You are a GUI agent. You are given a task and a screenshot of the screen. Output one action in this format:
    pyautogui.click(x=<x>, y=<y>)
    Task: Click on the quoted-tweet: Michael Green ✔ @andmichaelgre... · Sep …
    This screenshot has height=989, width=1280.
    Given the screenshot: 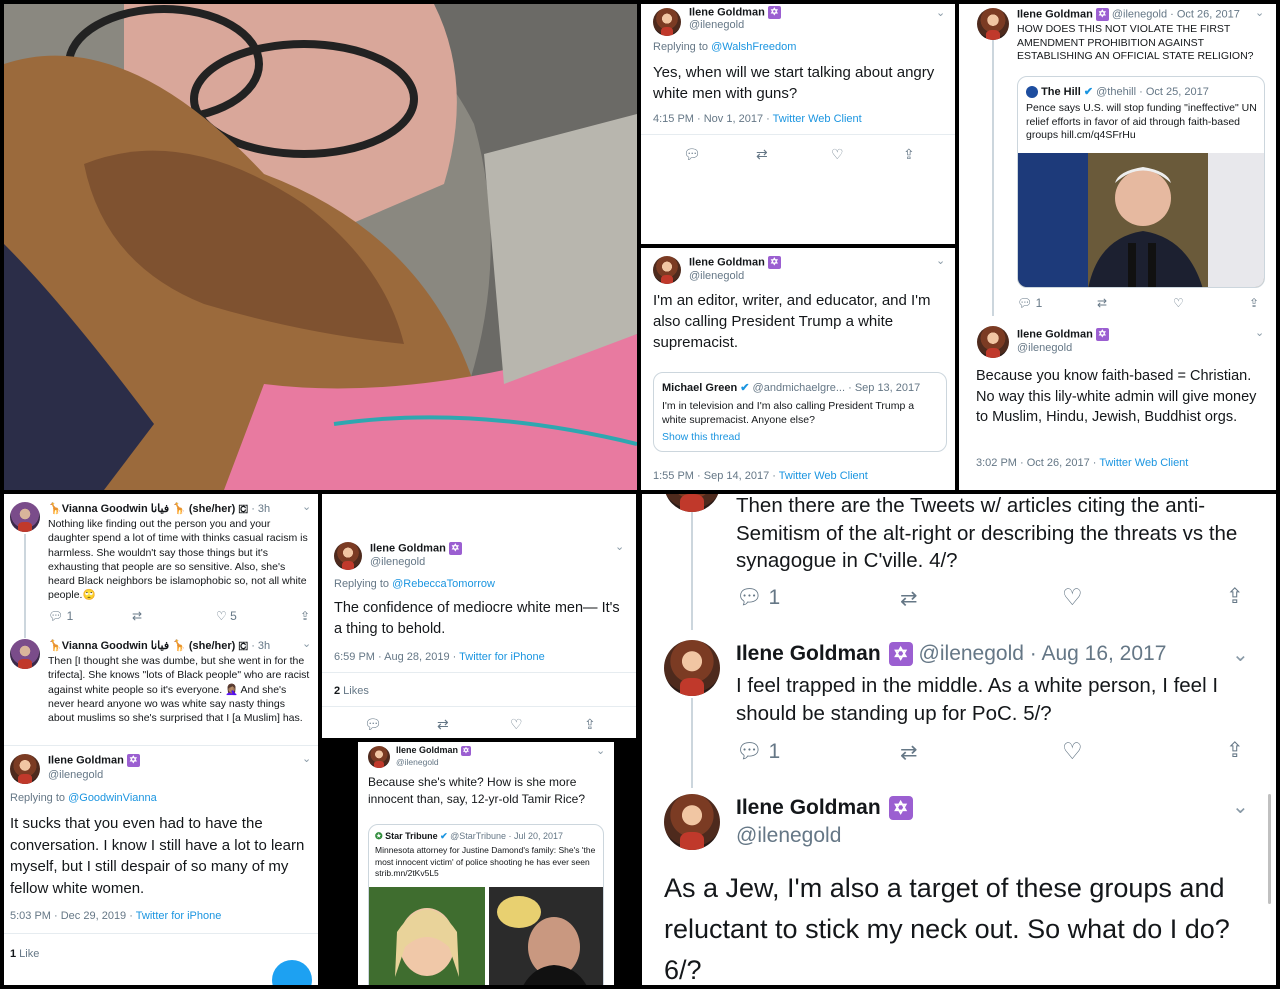 What is the action you would take?
    pyautogui.click(x=800, y=412)
    